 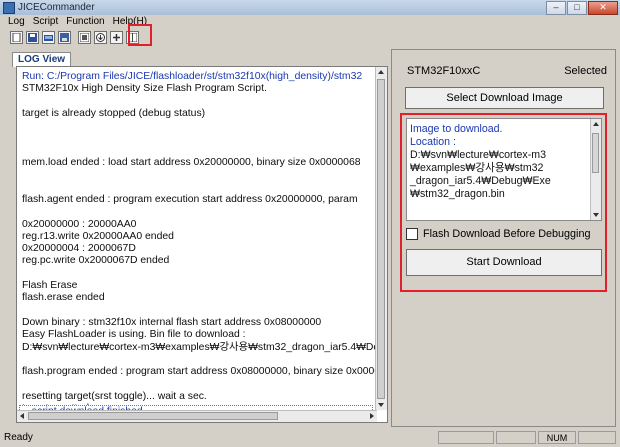 I want to click on scroll-left-icon, so click(x=22, y=416).